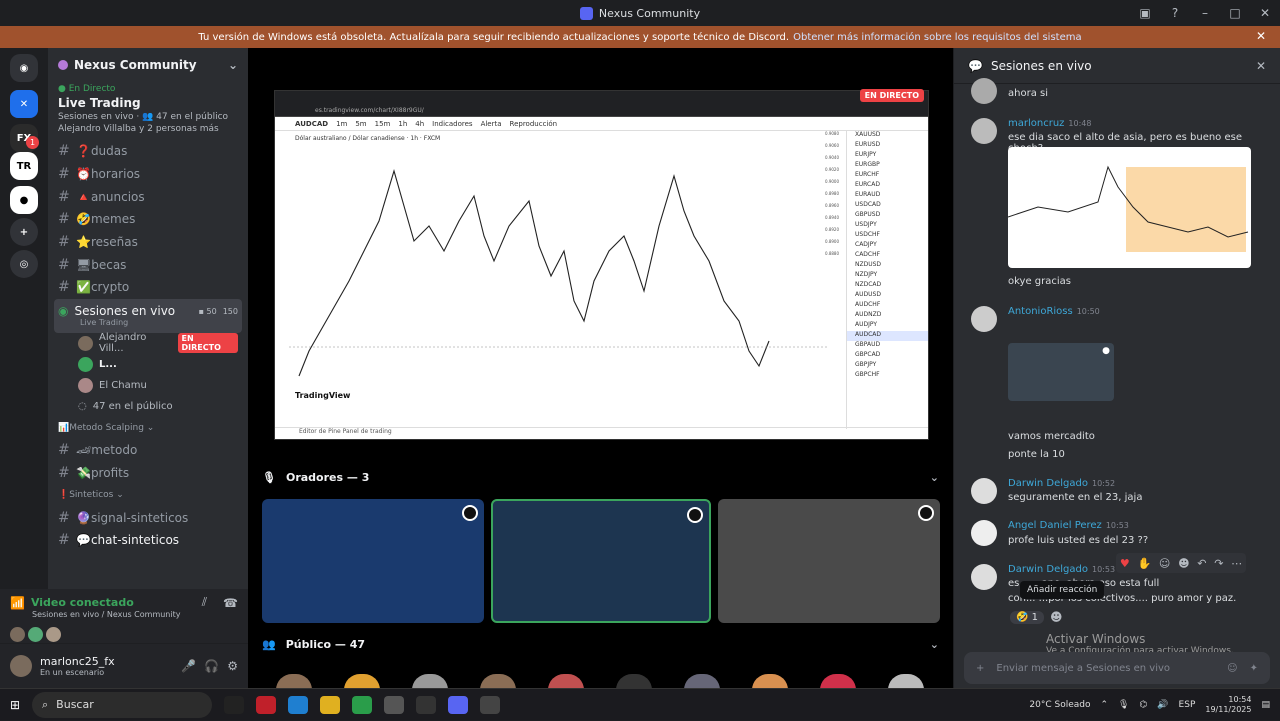 Image resolution: width=1280 pixels, height=721 pixels. I want to click on microphone-tray-icon: 🎙, so click(1123, 705).